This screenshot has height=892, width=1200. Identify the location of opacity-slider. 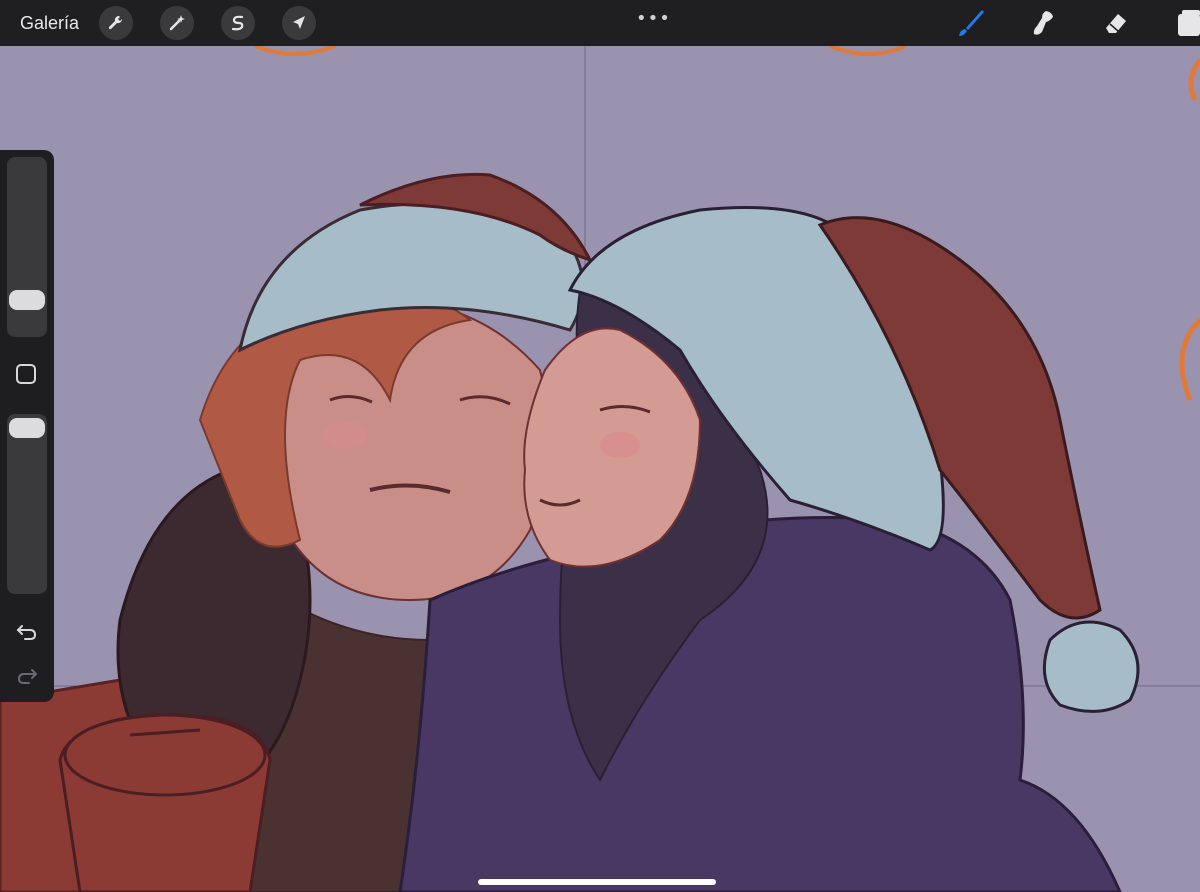
(27, 504).